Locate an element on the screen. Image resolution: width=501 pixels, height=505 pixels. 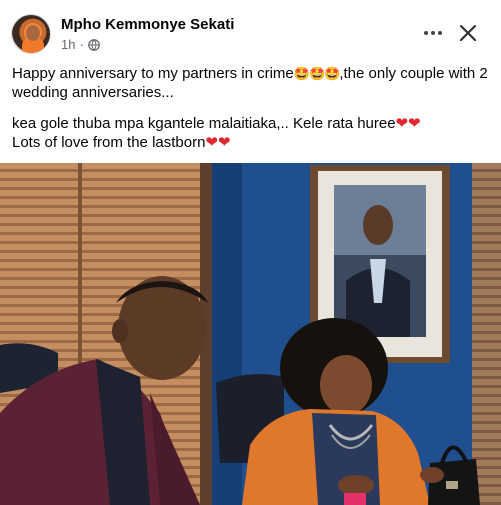
author-name: Mpho Kemmonye Sekati is located at coordinates (147, 24).